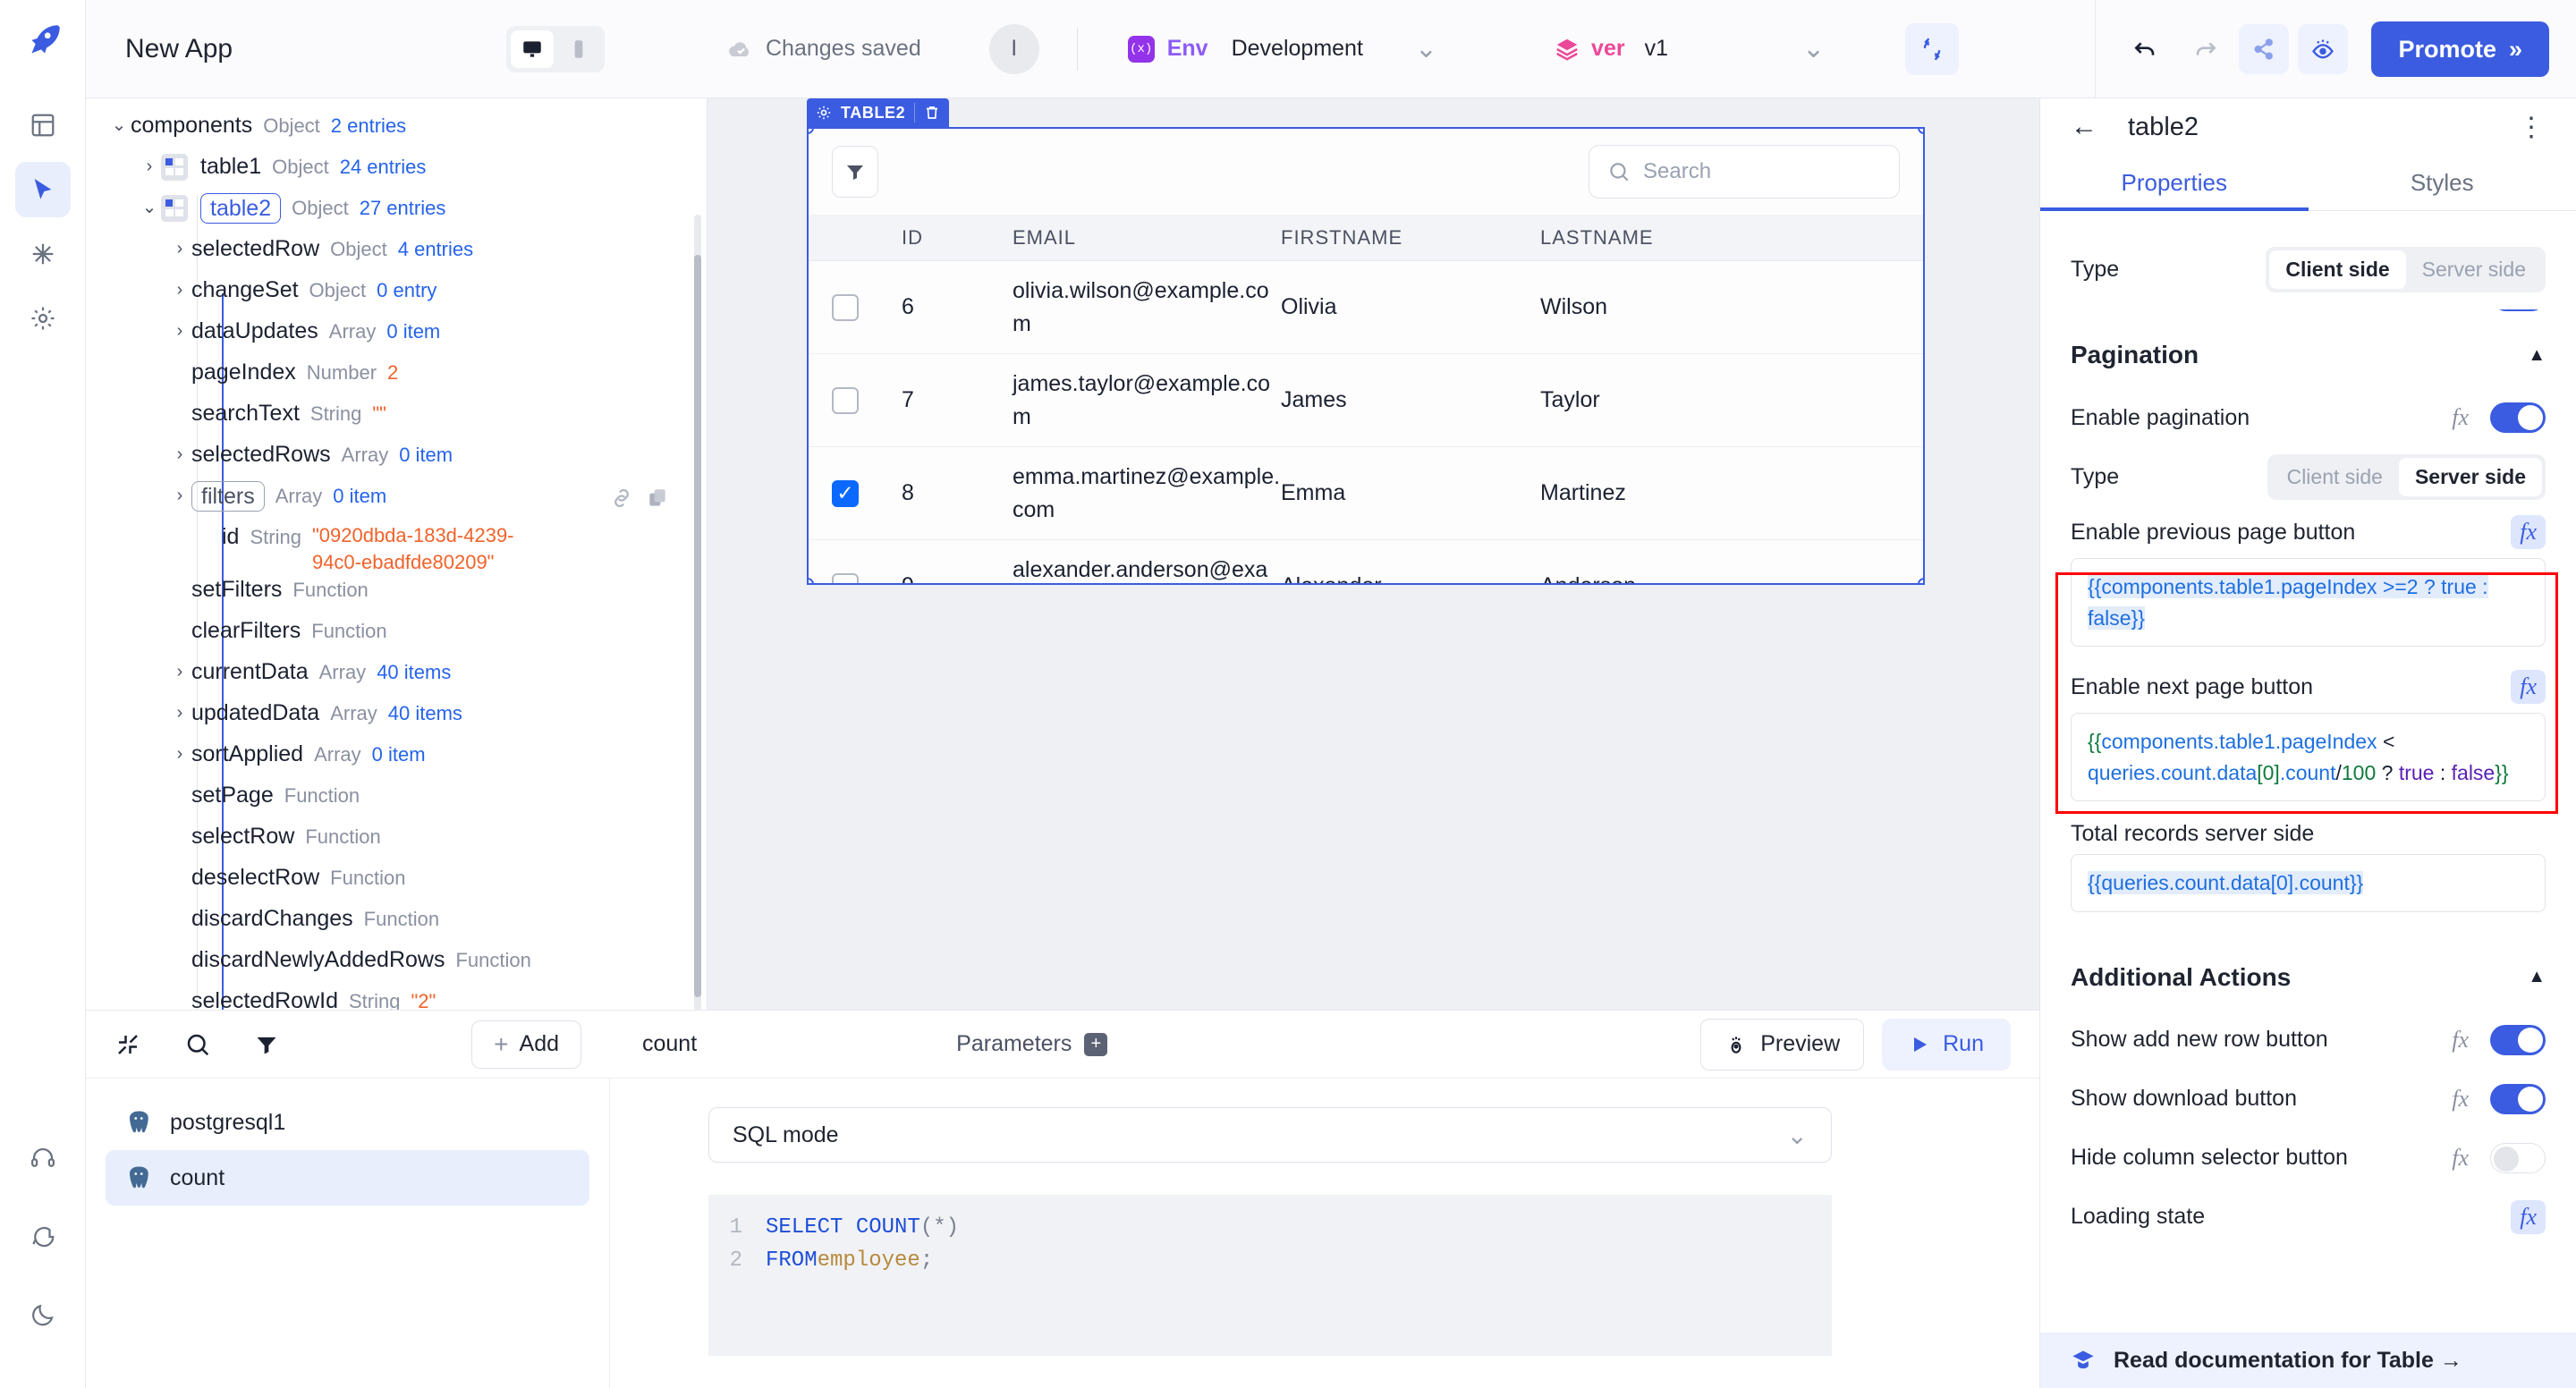 The width and height of the screenshot is (2576, 1388). I want to click on type-segmented-control: Client side Server side, so click(2406, 269).